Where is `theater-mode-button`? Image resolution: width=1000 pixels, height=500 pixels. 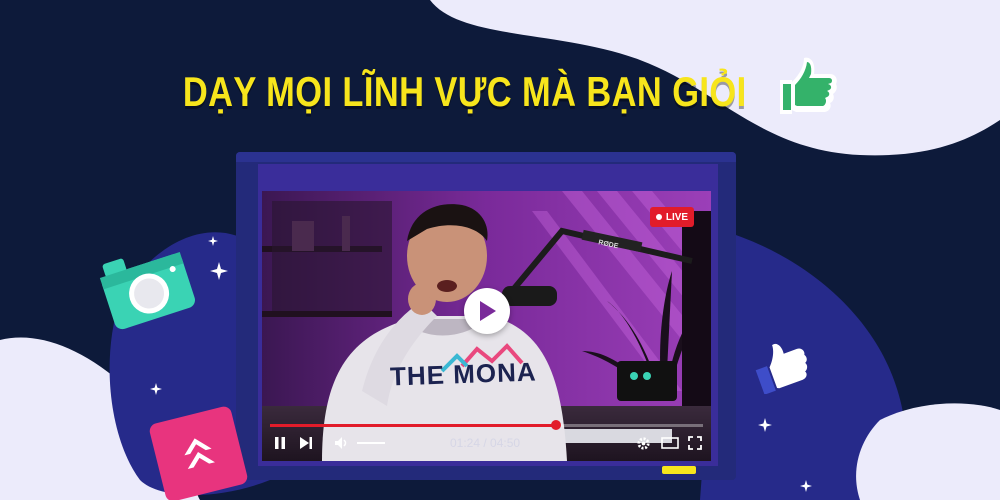
theater-mode-button is located at coordinates (670, 443).